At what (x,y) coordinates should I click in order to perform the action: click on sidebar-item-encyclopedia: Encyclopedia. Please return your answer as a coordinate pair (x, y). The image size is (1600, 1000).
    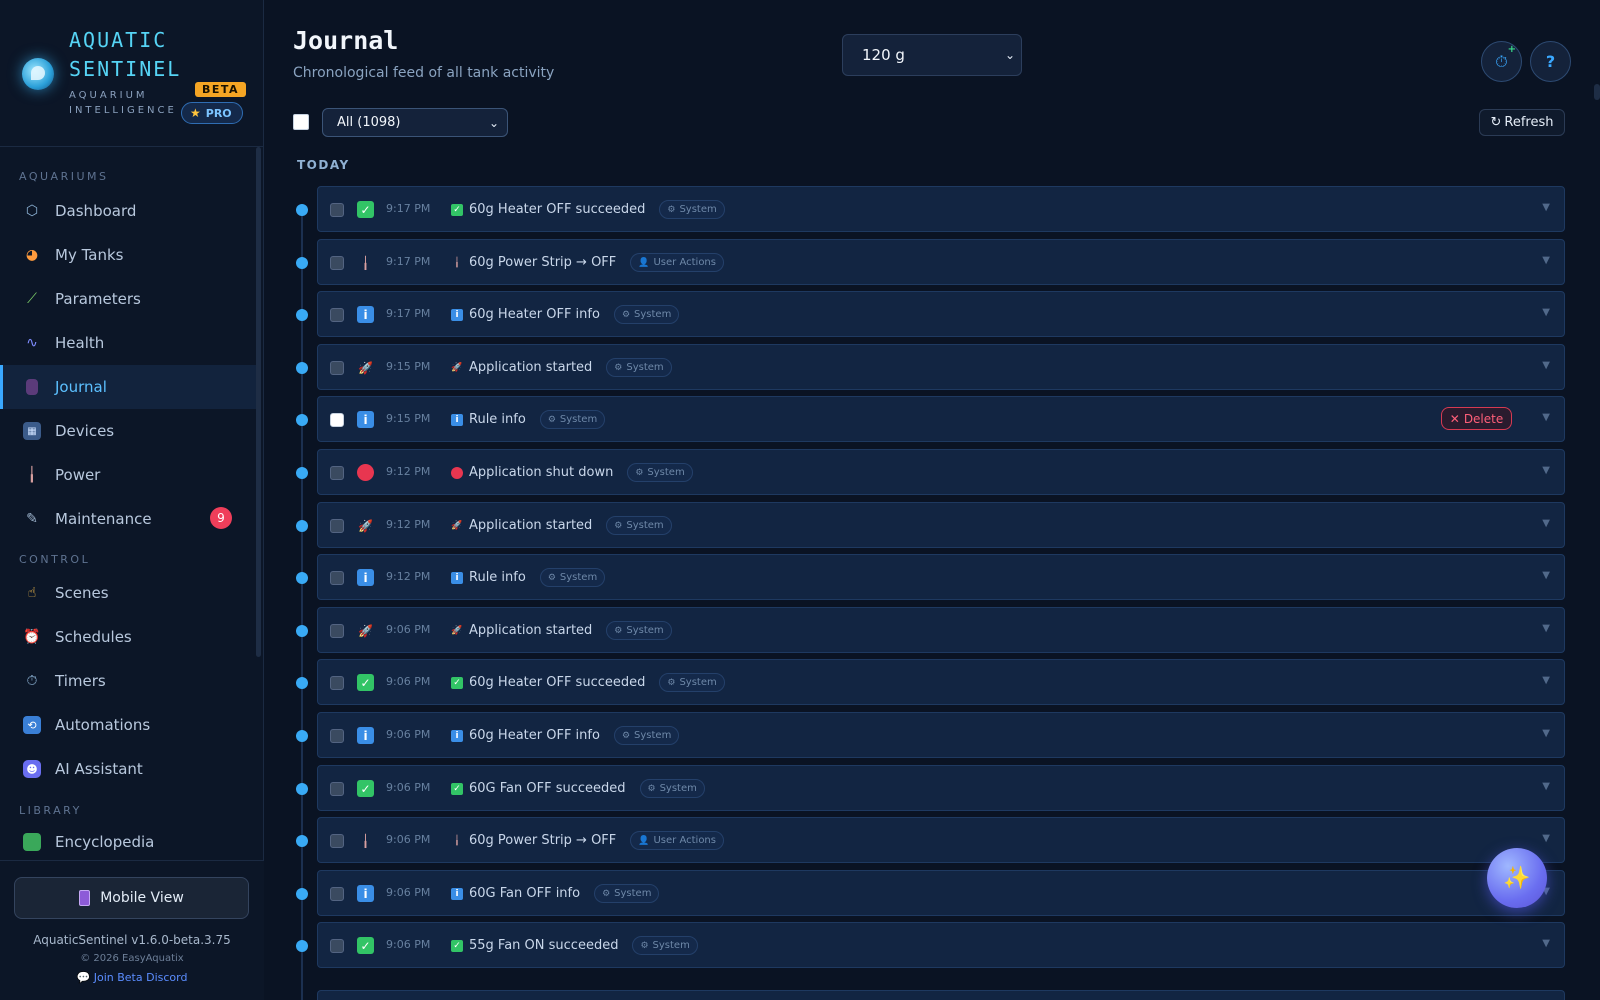
    Looking at the image, I should click on (129, 841).